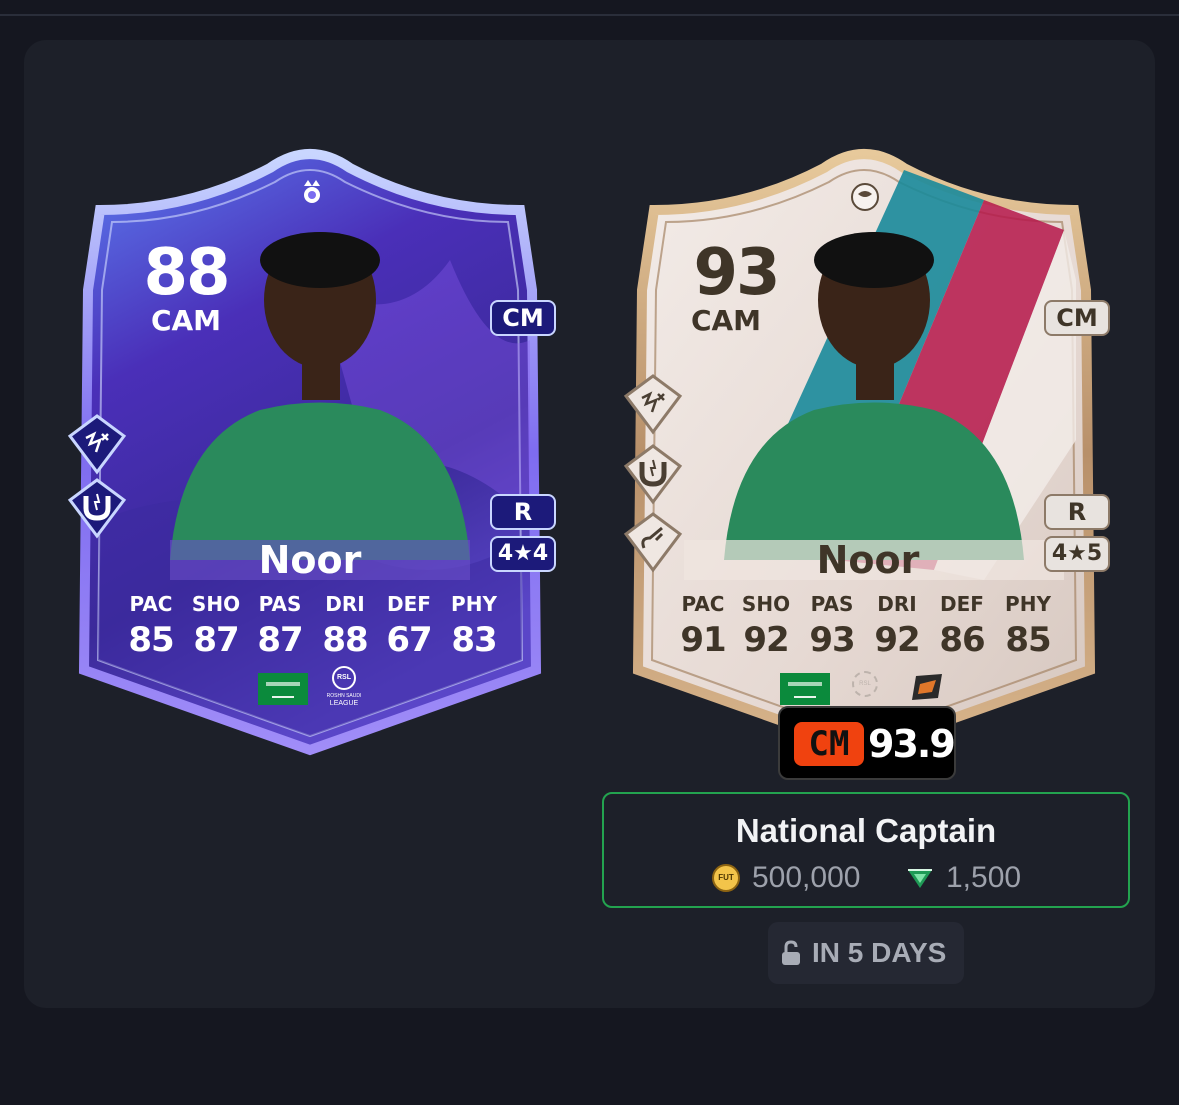  What do you see at coordinates (653, 542) in the screenshot?
I see `playstyle-hook-icon` at bounding box center [653, 542].